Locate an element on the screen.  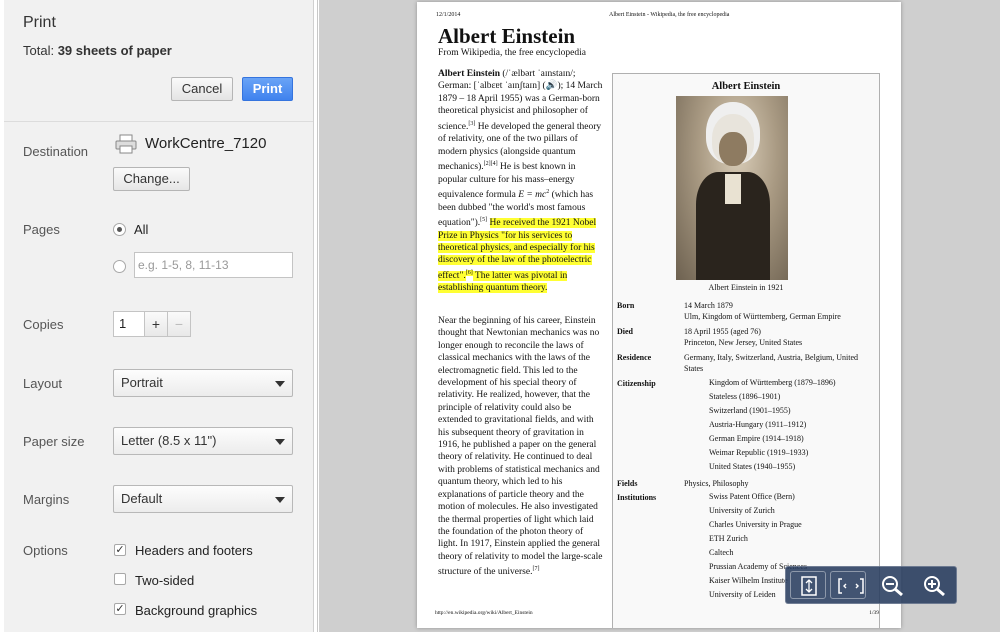
headers-footers-label: Headers and footers is located at coordinates (194, 550).